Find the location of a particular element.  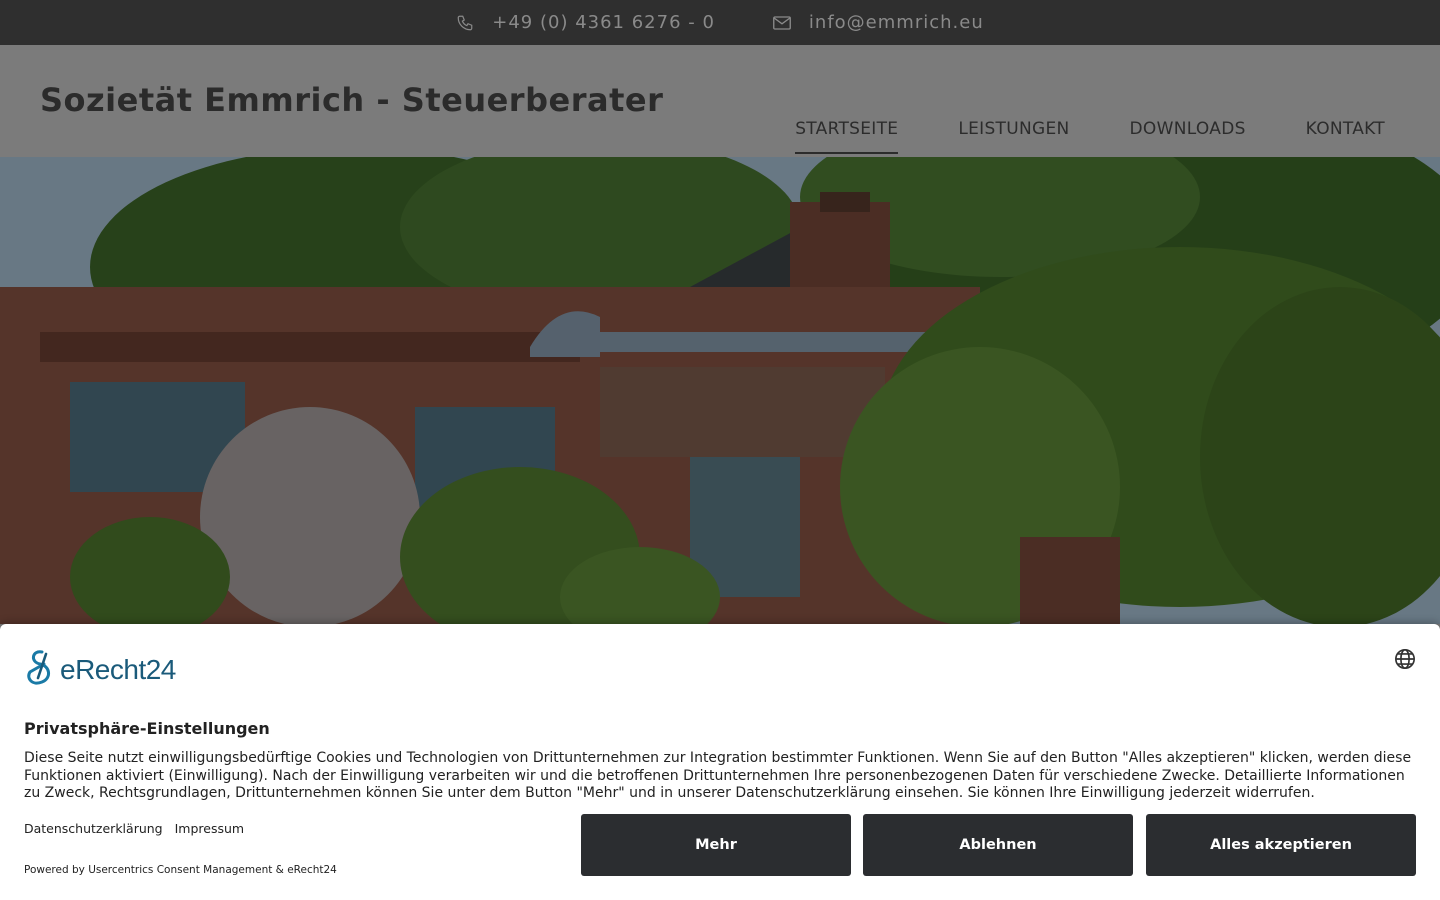

privacy-policy-link: Datenschutzerklärung is located at coordinates (93, 828).